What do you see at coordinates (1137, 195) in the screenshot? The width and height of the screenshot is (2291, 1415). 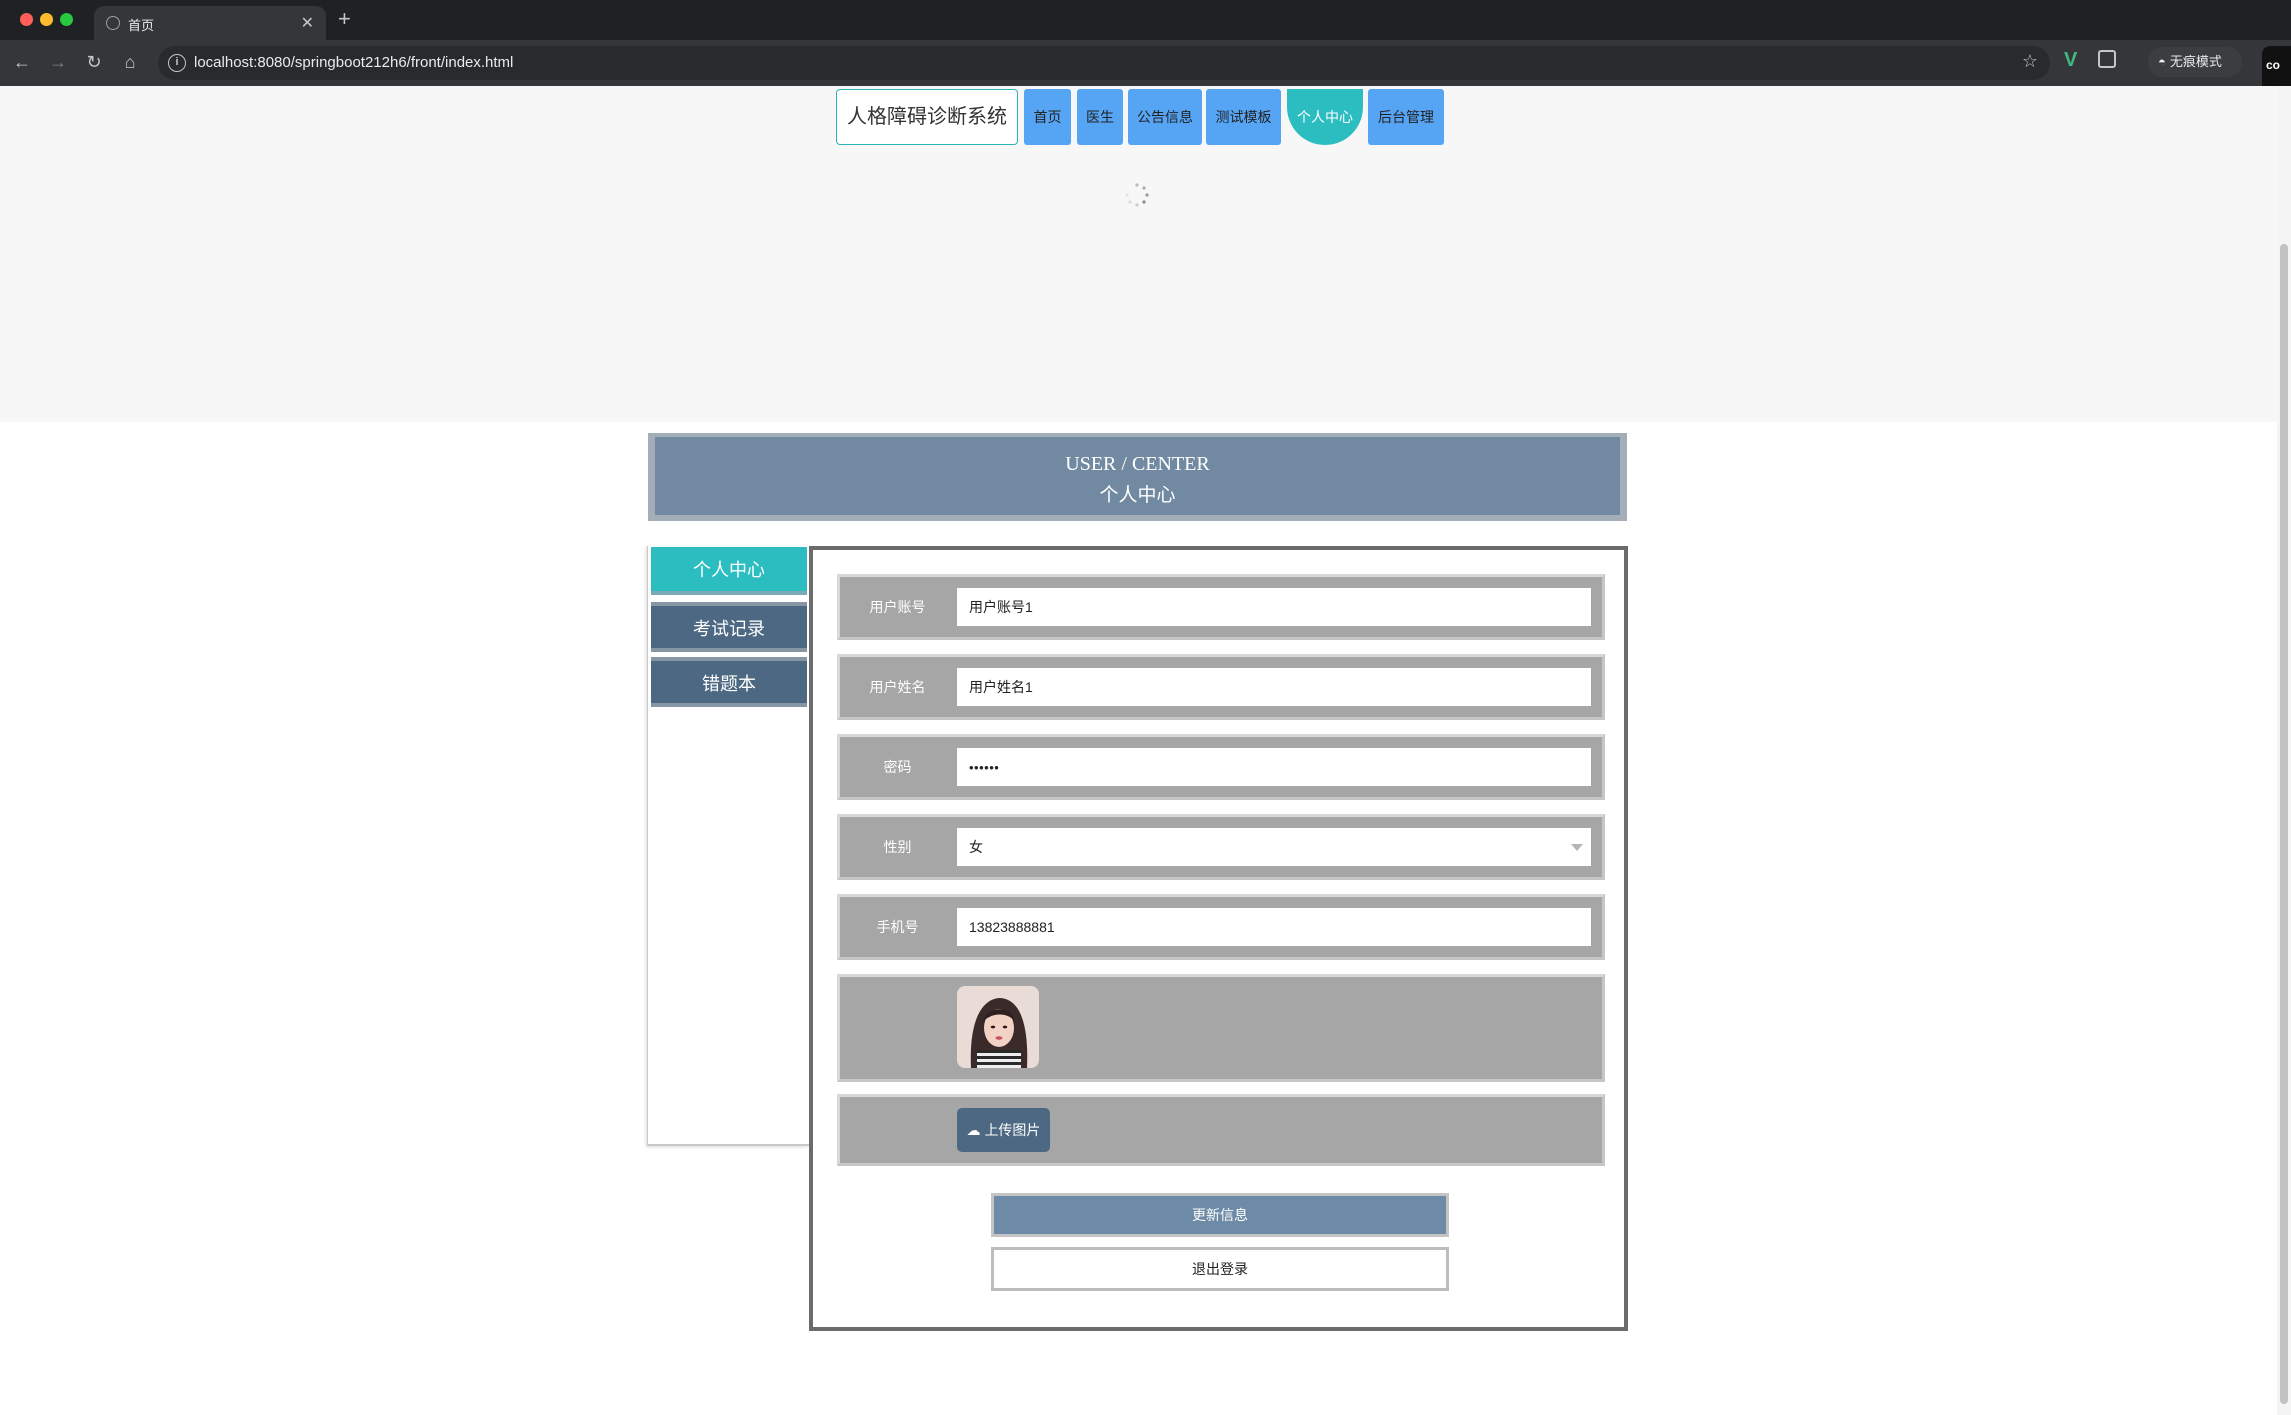 I see `loading-spinner-icon` at bounding box center [1137, 195].